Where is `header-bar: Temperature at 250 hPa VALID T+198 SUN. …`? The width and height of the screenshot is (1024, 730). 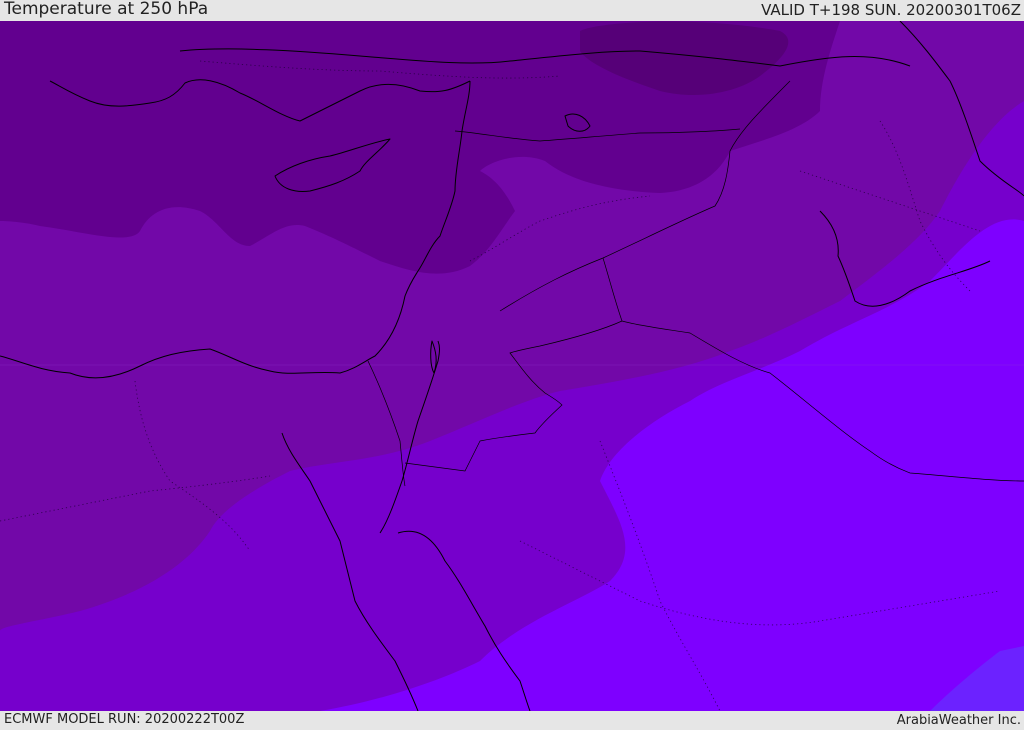
header-bar: Temperature at 250 hPa VALID T+198 SUN. … is located at coordinates (512, 10).